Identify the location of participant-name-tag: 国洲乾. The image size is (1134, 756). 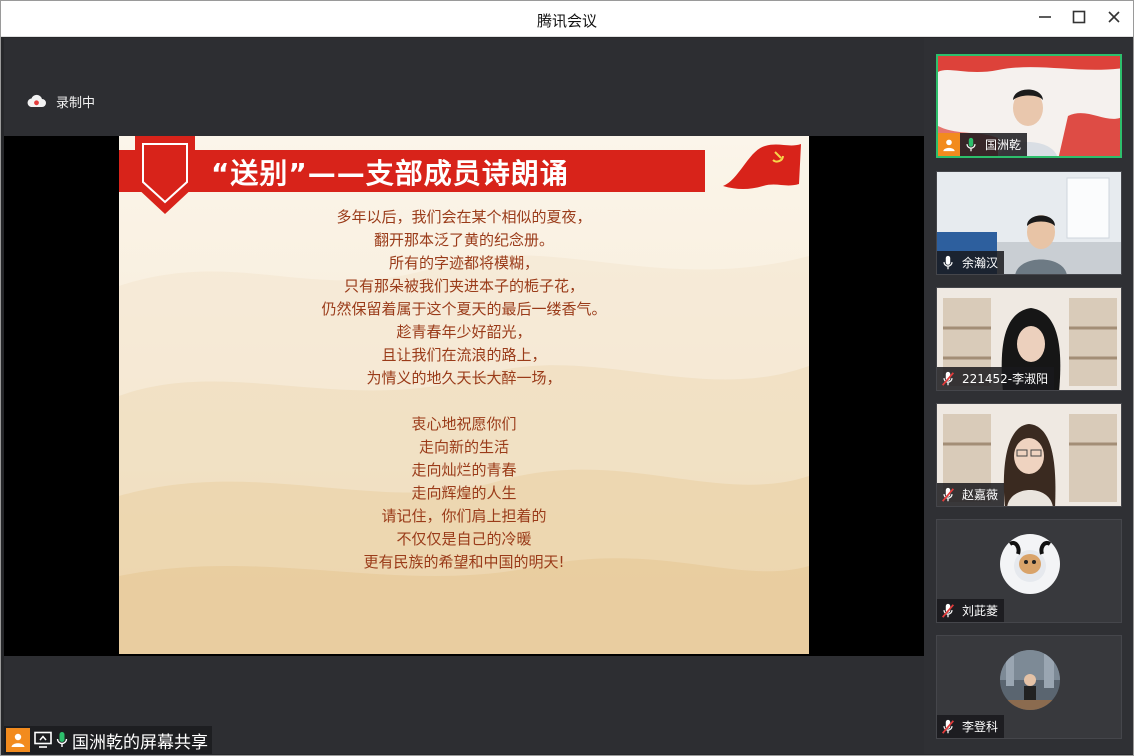
(983, 144).